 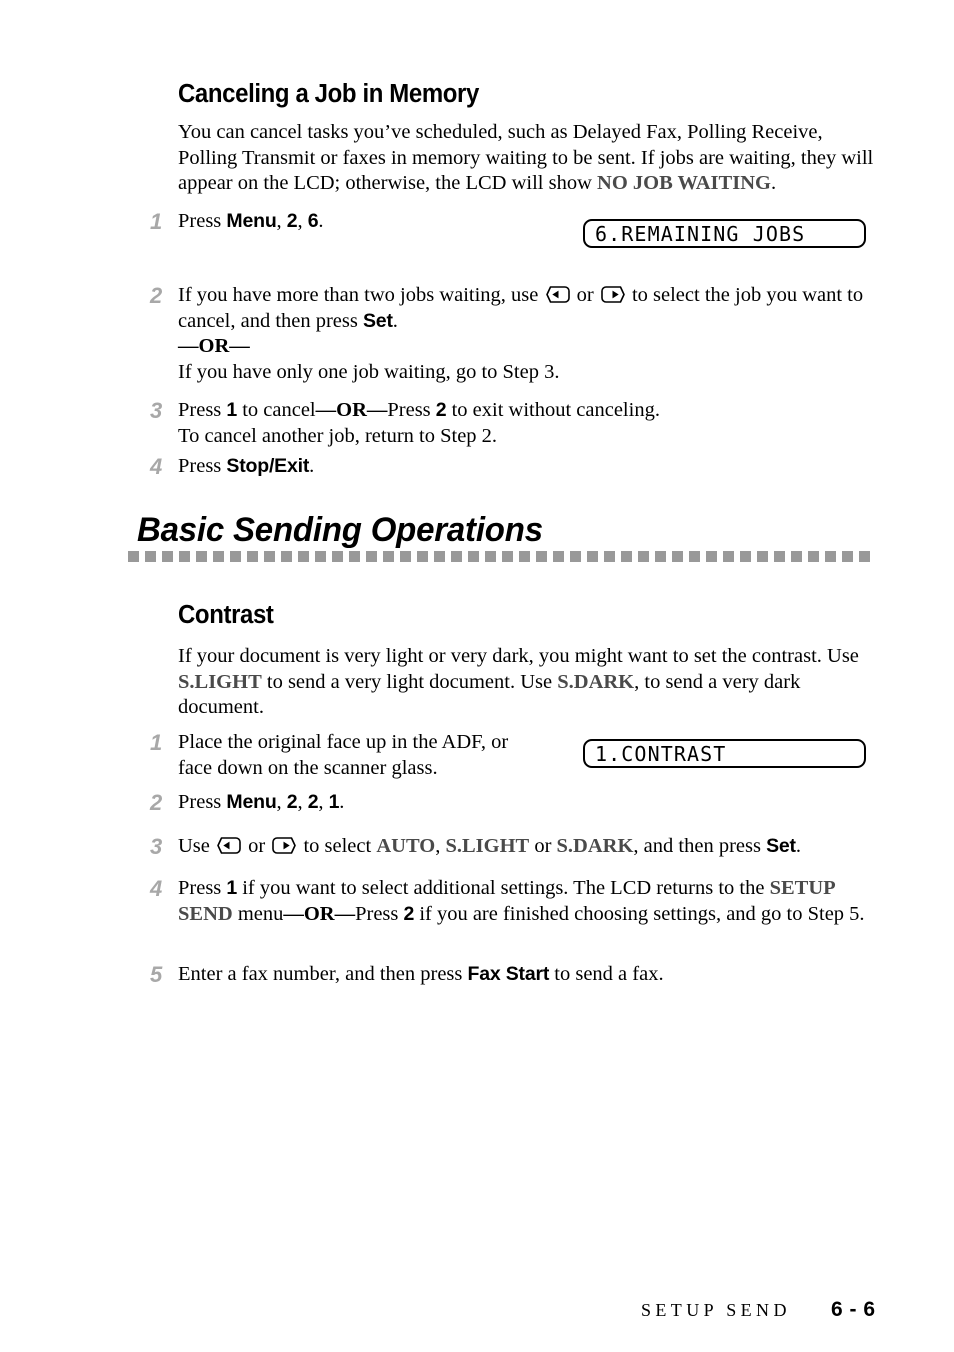 I want to click on key-fax-start: Fax Start, so click(x=508, y=974).